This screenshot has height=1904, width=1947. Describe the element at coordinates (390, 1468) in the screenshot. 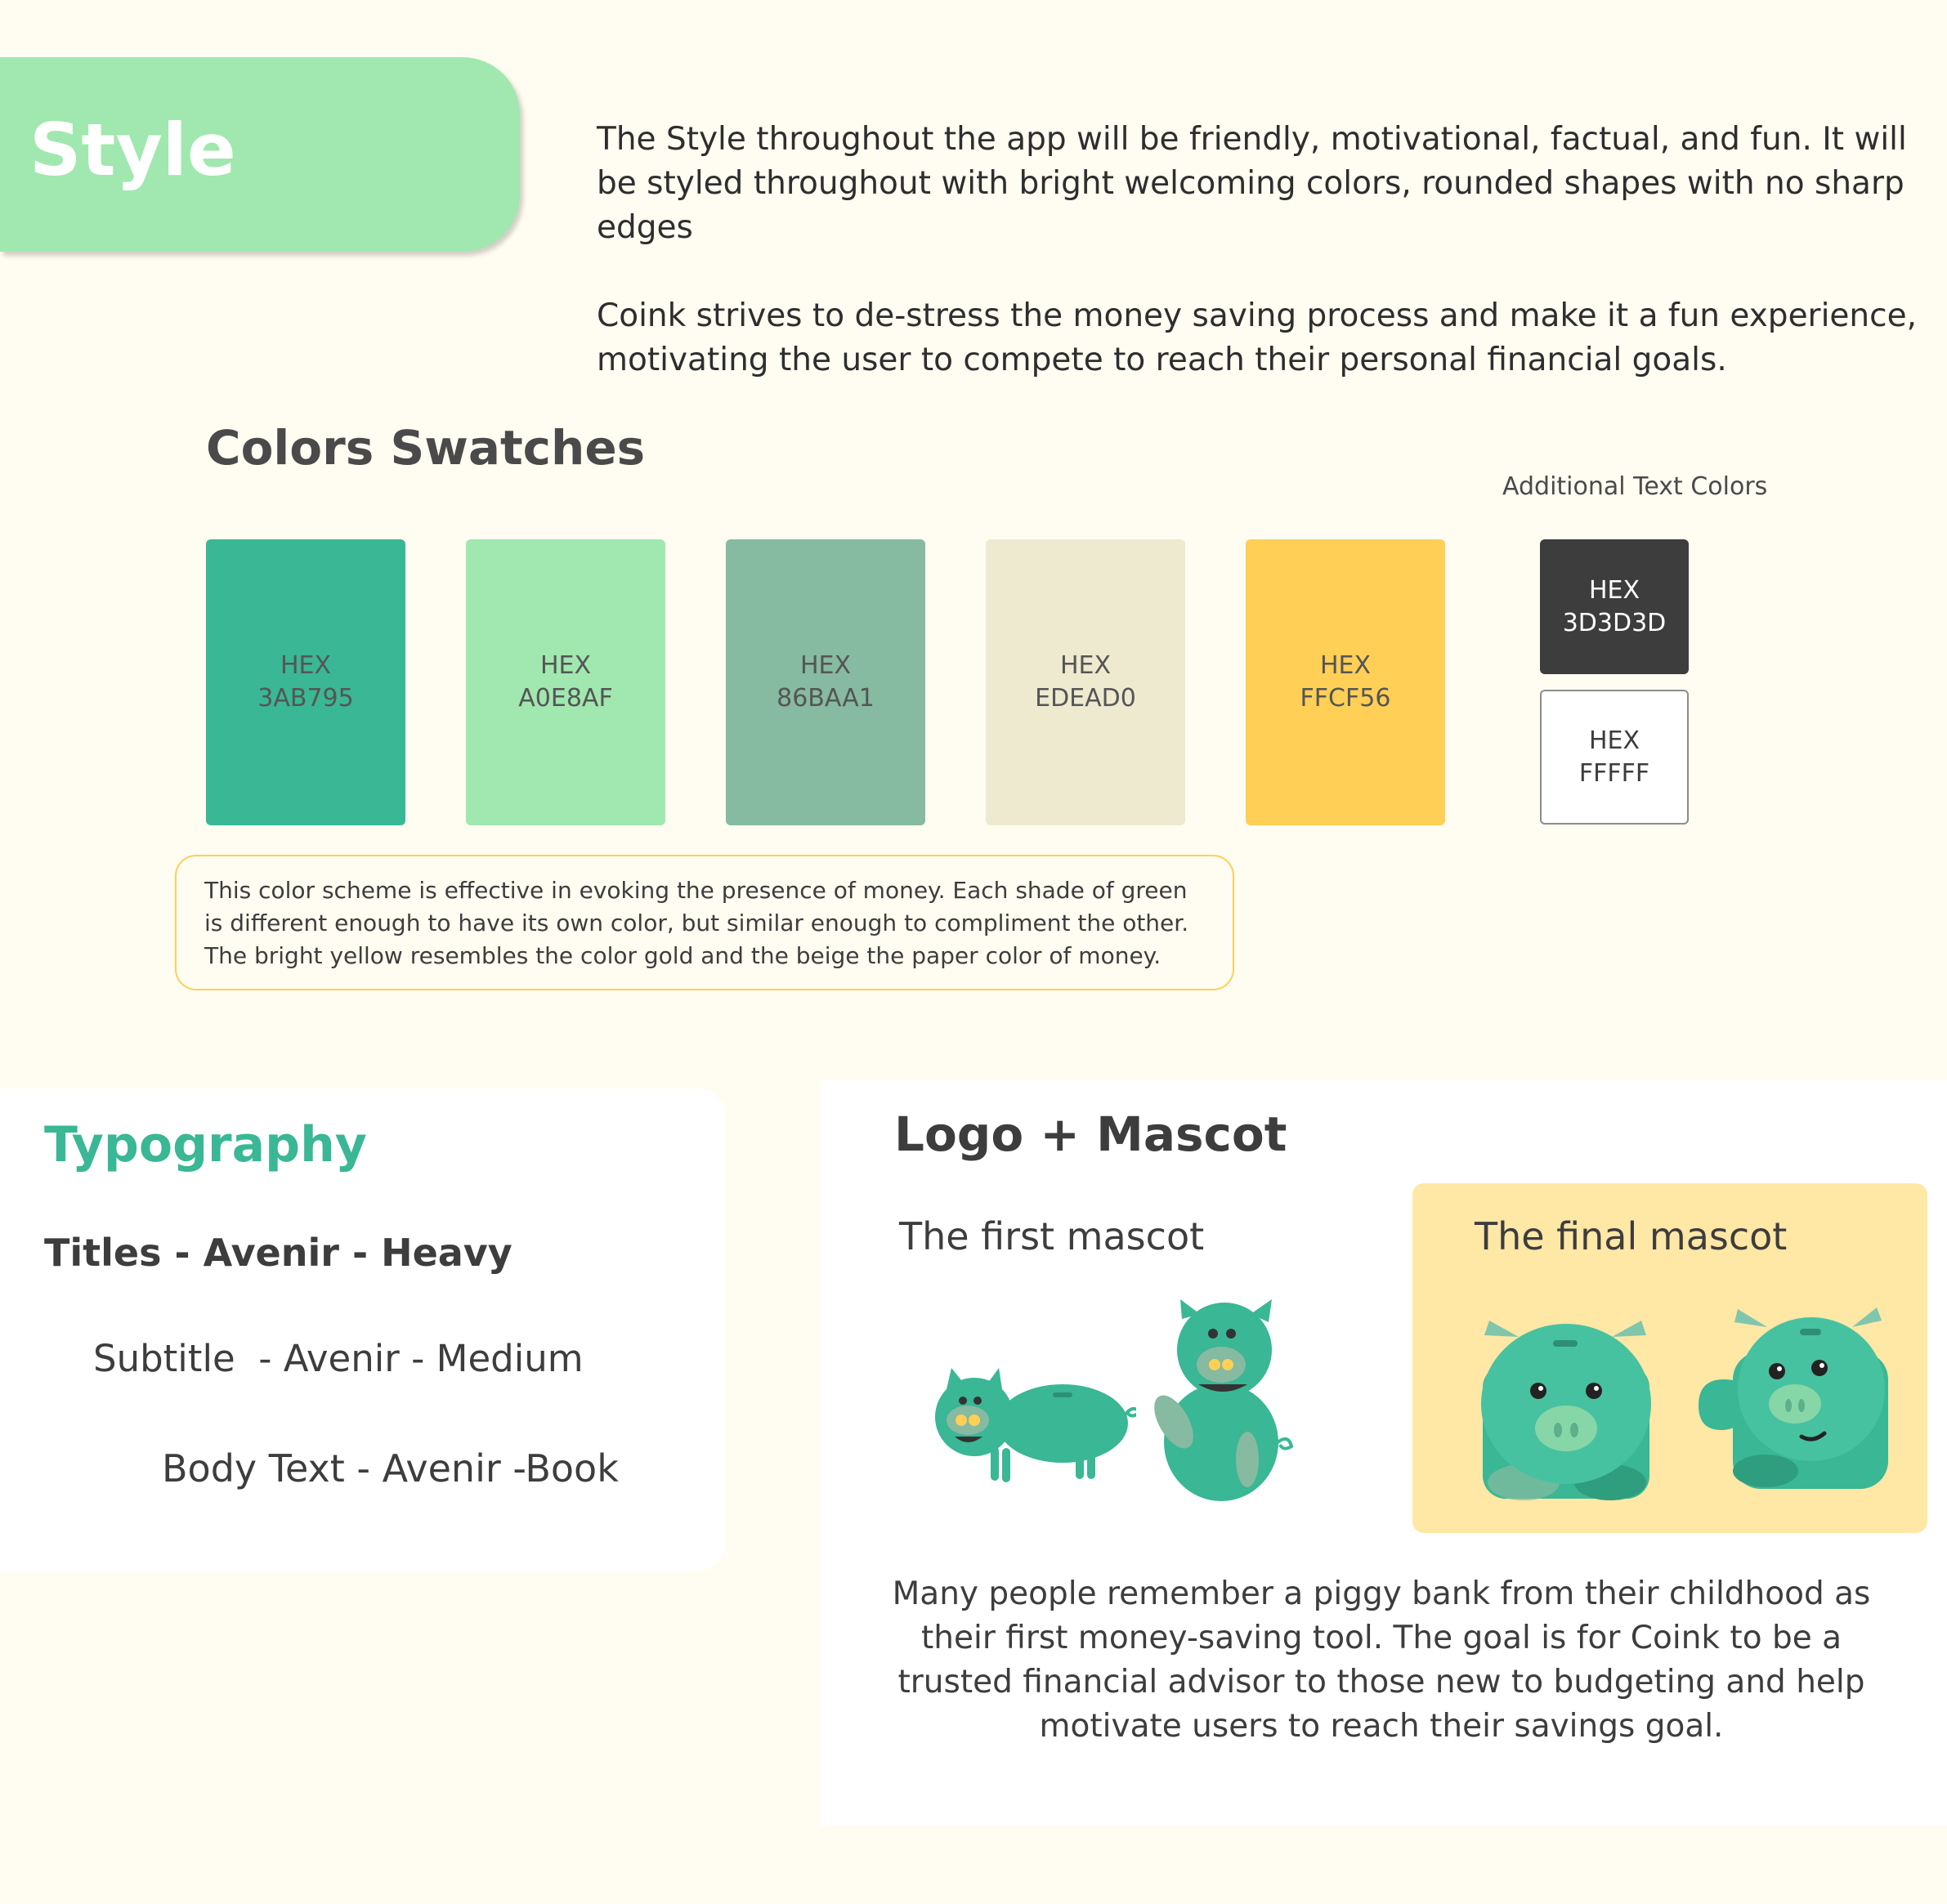

I see `typography-body-sample: Body Text - Avenir -Book` at that location.